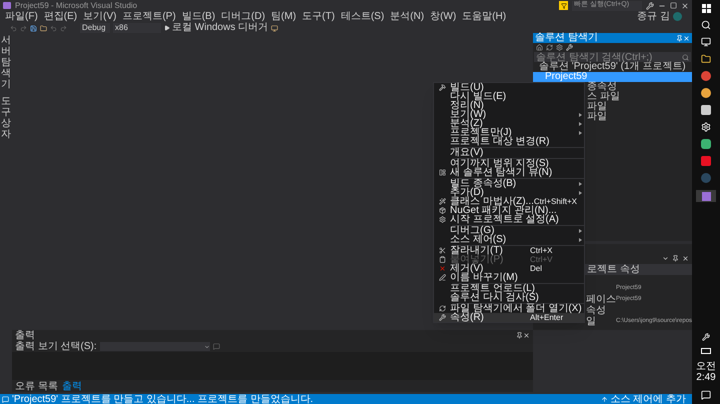 This screenshot has width=720, height=404. I want to click on menu-bar-item: 도움말(H), so click(484, 16).